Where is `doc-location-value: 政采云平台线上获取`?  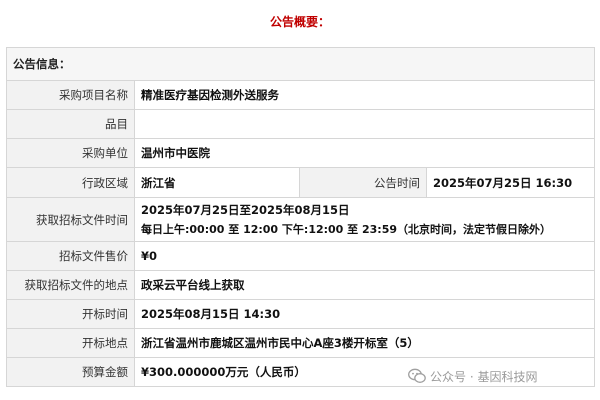 doc-location-value: 政采云平台线上获取 is located at coordinates (364, 285).